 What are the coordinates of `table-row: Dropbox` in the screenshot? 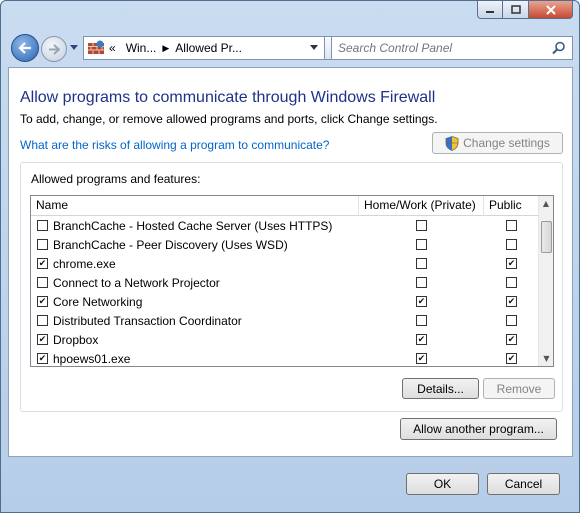 It's located at (285, 339).